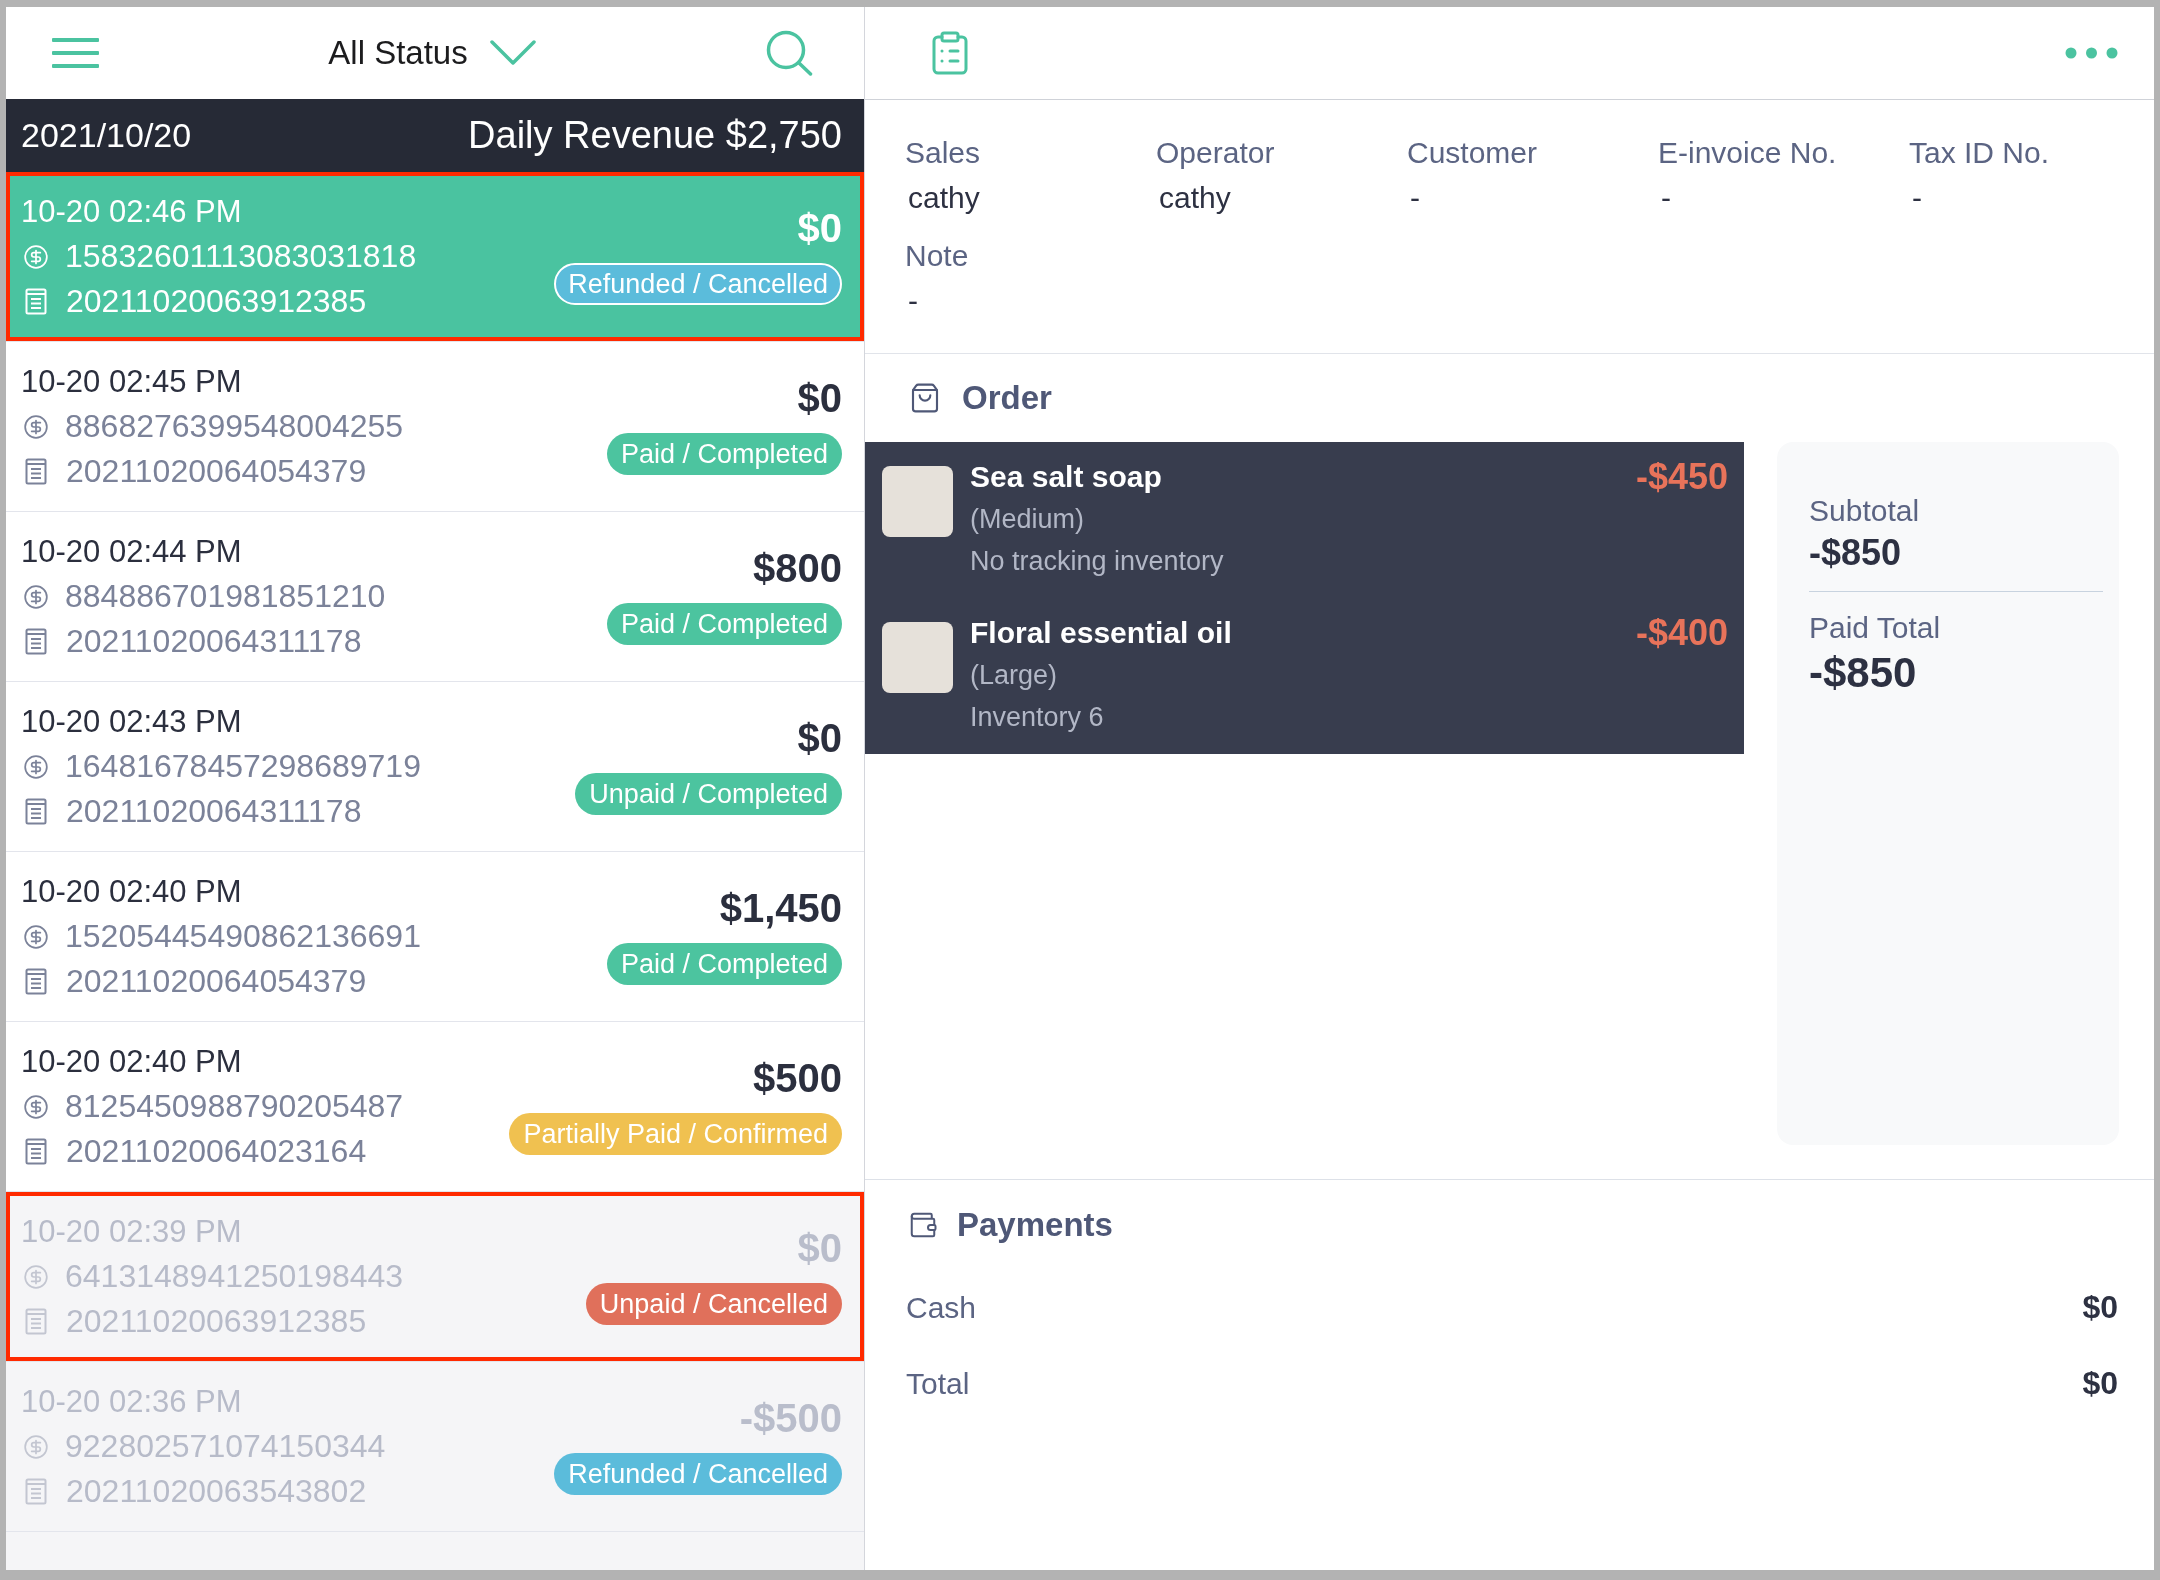  I want to click on field-label: E-invoice No., so click(1748, 153).